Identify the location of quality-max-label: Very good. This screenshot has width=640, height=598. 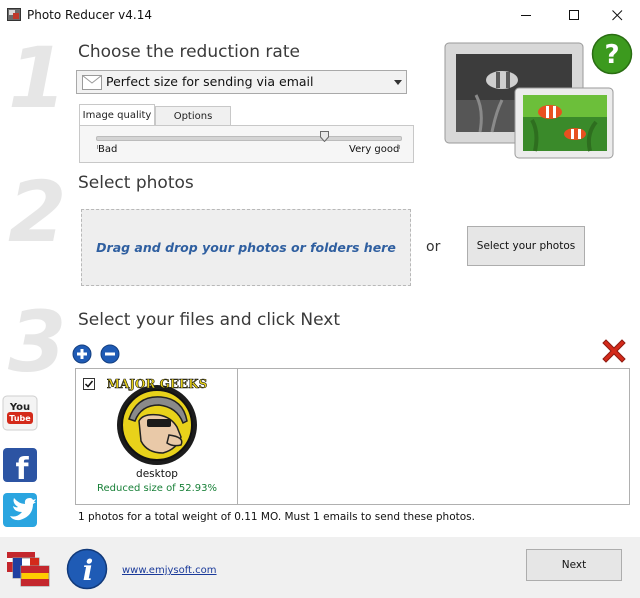
(374, 149).